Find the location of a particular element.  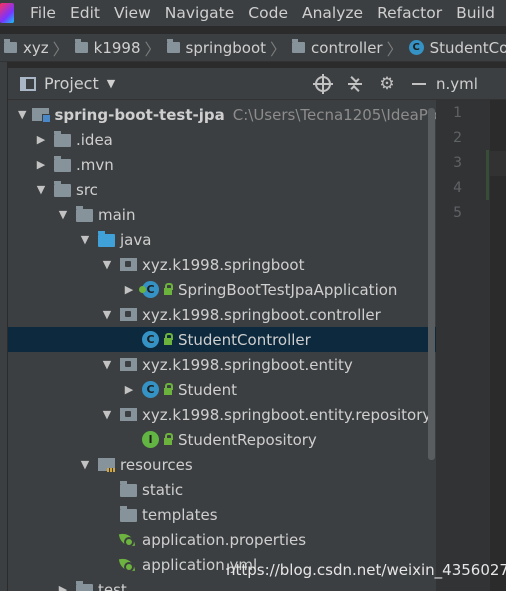

tree-row-java: ▼ java is located at coordinates (222, 239).